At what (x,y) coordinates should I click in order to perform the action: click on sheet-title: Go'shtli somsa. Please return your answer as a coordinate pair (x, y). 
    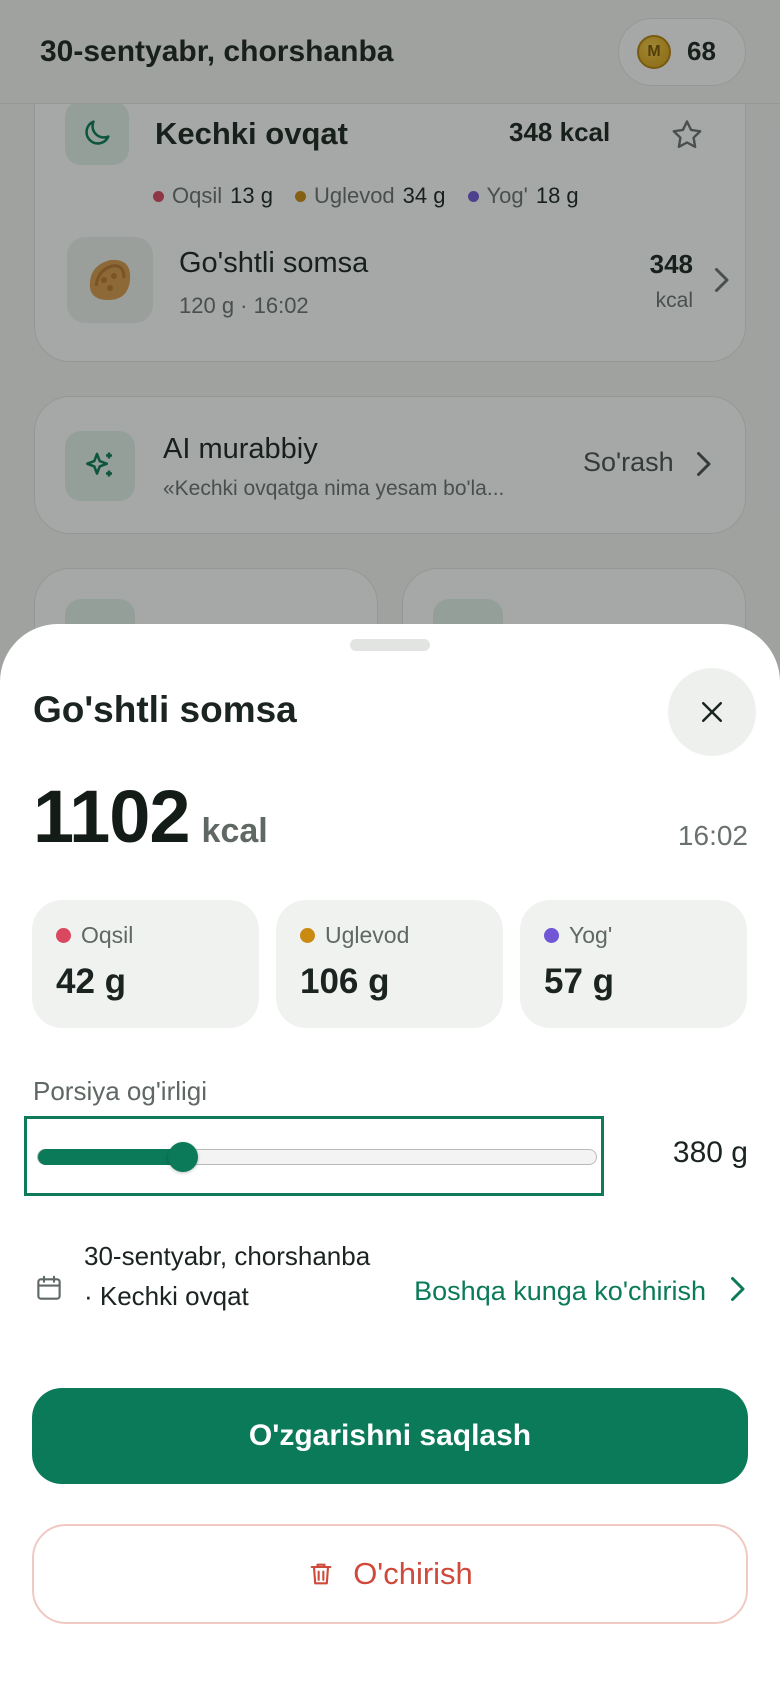
    Looking at the image, I should click on (165, 709).